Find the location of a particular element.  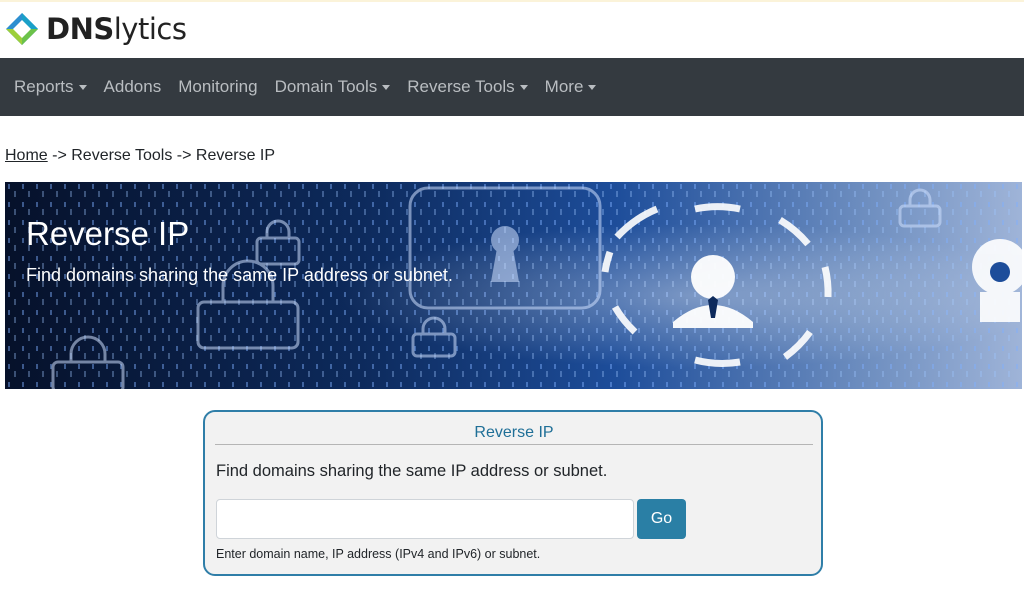

nav-reports: Reports is located at coordinates (50, 87).